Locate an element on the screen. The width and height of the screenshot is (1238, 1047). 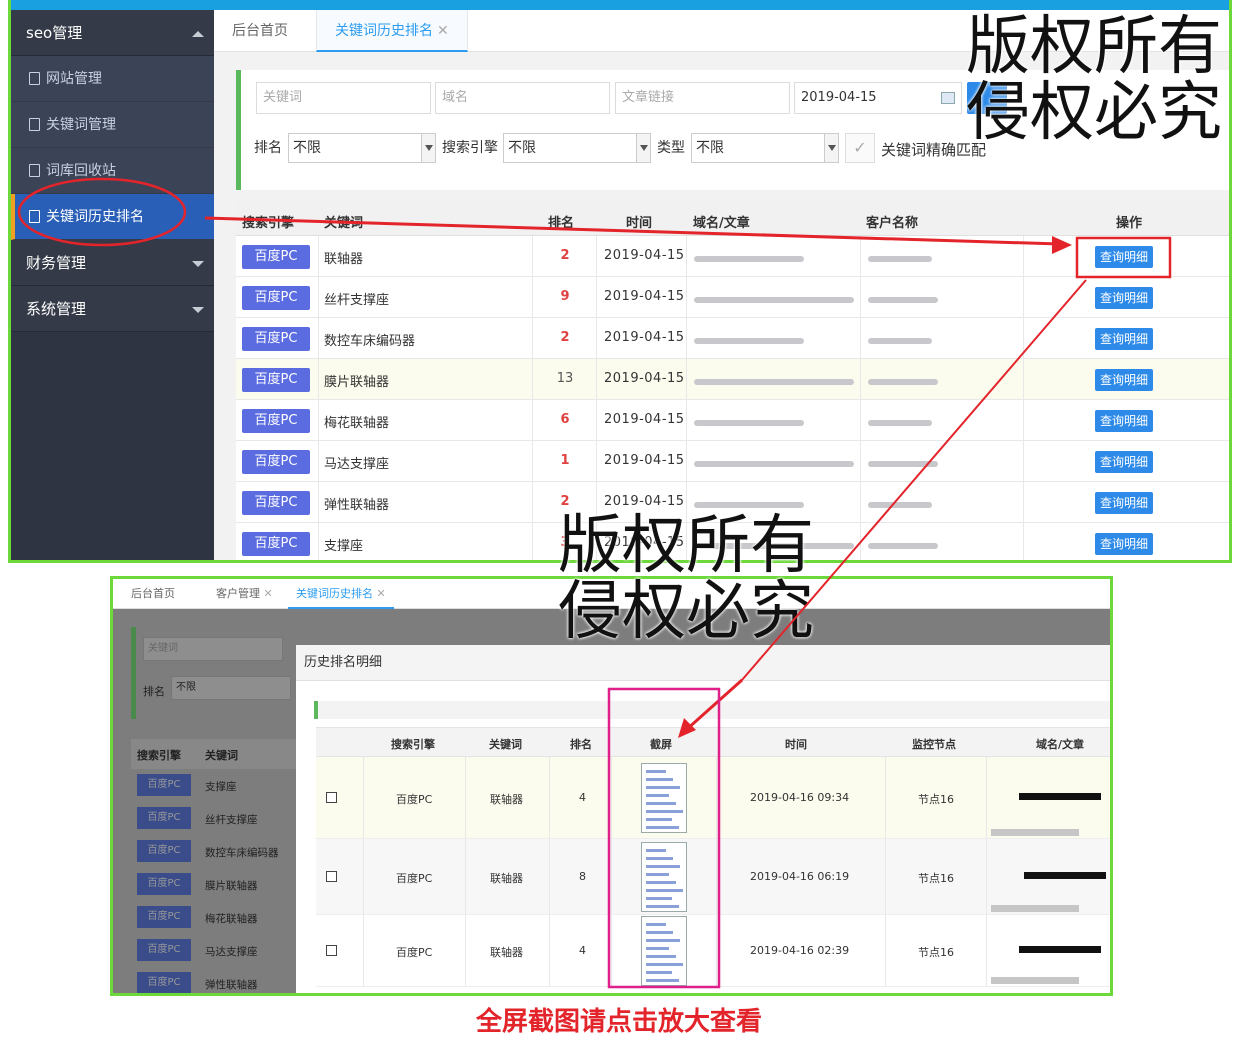
col-time: 时间 is located at coordinates (639, 223).